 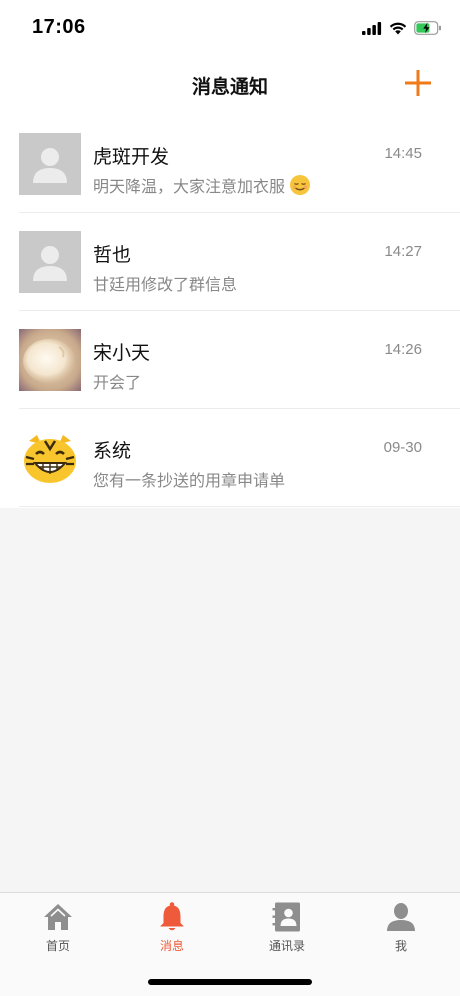 I want to click on preview-text: 开会了, so click(x=117, y=382).